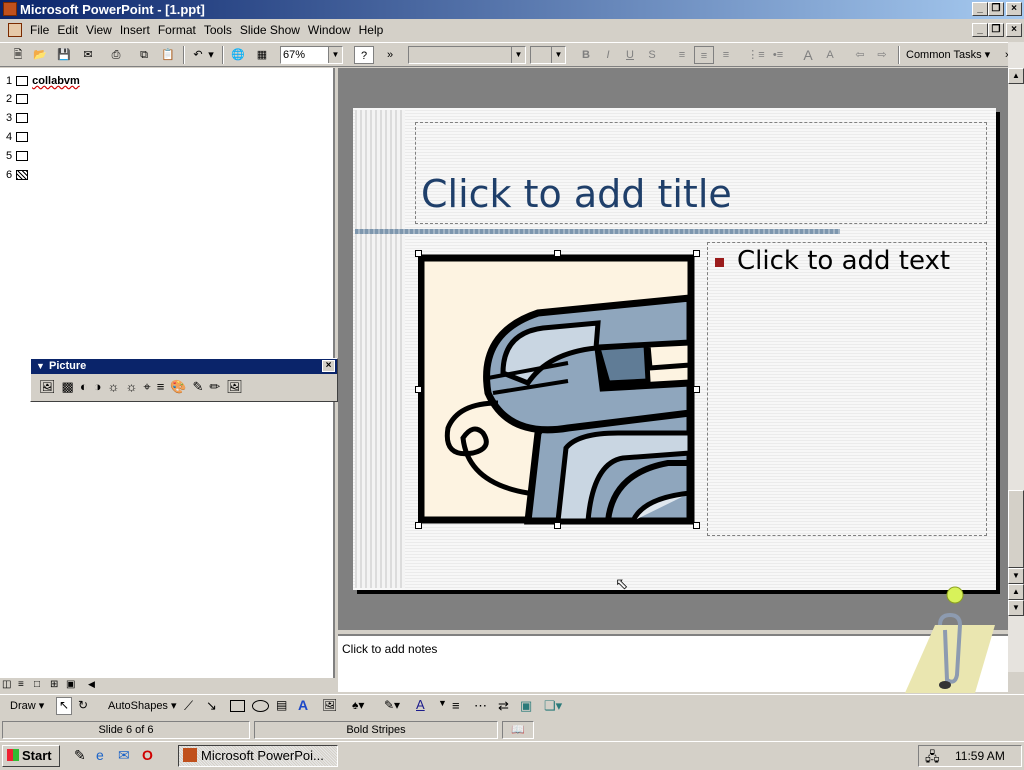 This screenshot has width=1024, height=770. Describe the element at coordinates (56, 81) in the screenshot. I see `slide-title: collabvm` at that location.